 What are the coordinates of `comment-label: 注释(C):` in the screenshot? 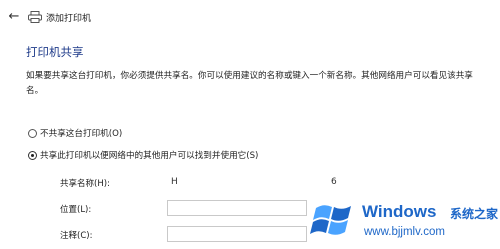 It's located at (76, 236).